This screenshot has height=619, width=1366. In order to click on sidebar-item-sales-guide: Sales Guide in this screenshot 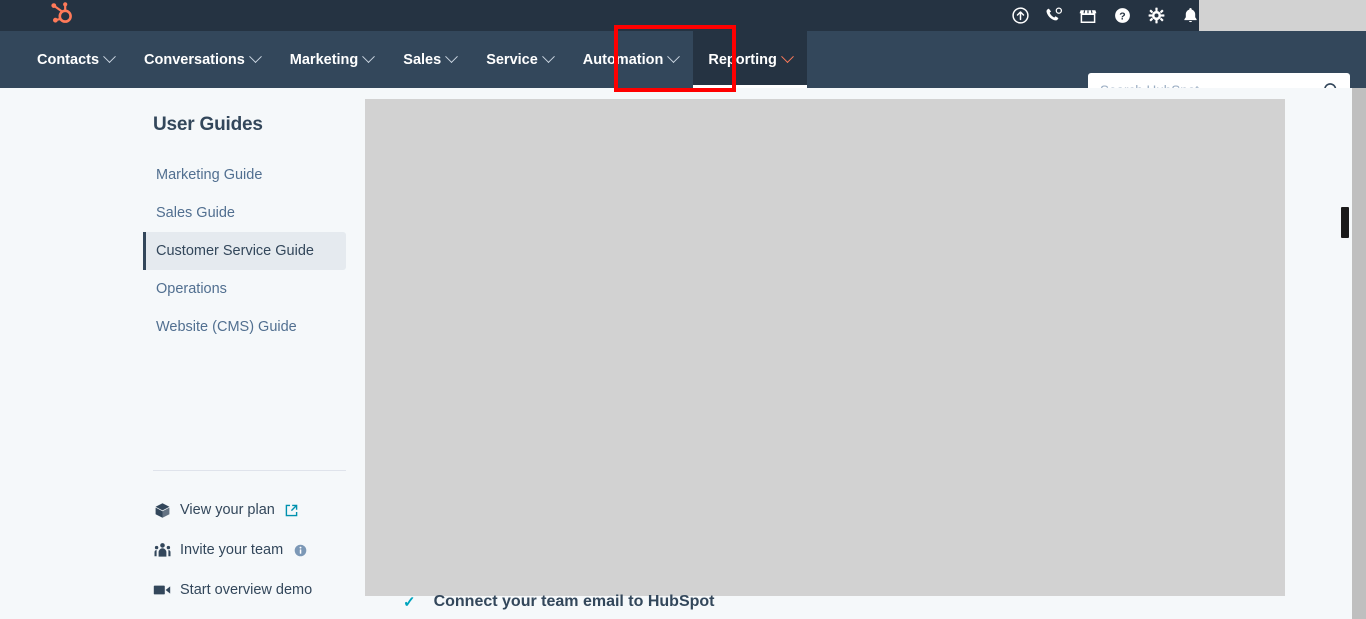, I will do `click(244, 213)`.